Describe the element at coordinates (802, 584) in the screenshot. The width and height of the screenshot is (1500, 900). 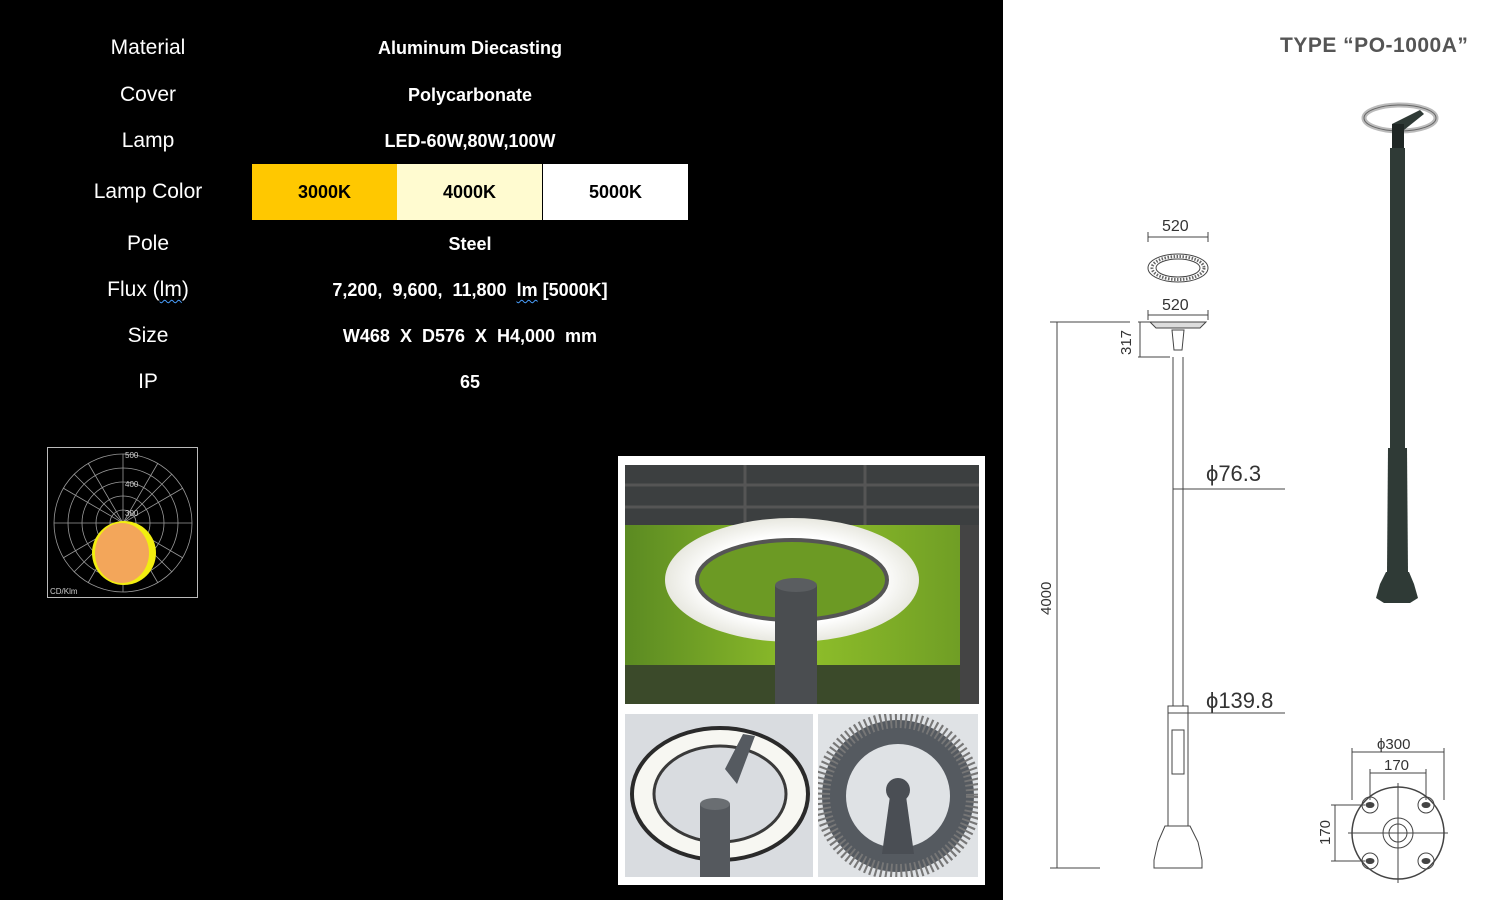
I see `product-photo-main` at that location.